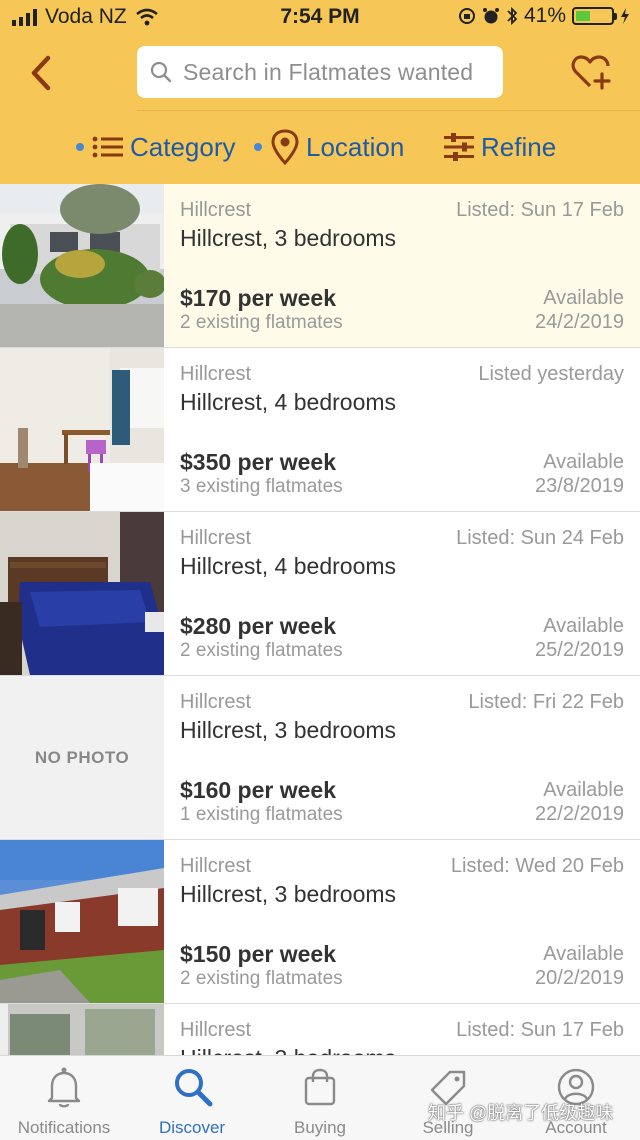 This screenshot has width=640, height=1140. I want to click on header-divider, so click(388, 110).